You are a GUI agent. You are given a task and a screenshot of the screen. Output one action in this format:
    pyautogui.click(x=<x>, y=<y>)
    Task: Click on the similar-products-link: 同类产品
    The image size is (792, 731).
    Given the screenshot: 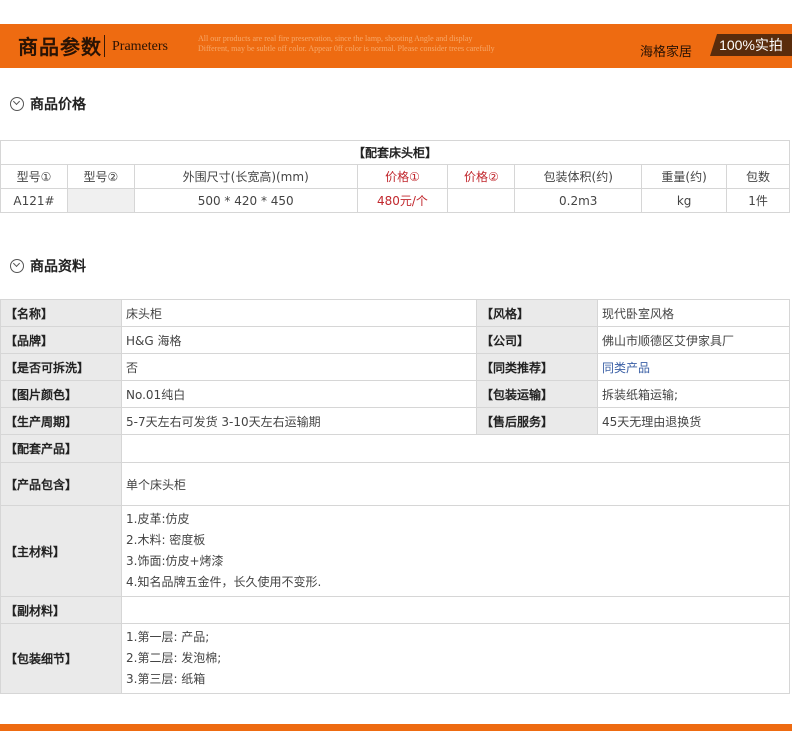 What is the action you would take?
    pyautogui.click(x=693, y=367)
    